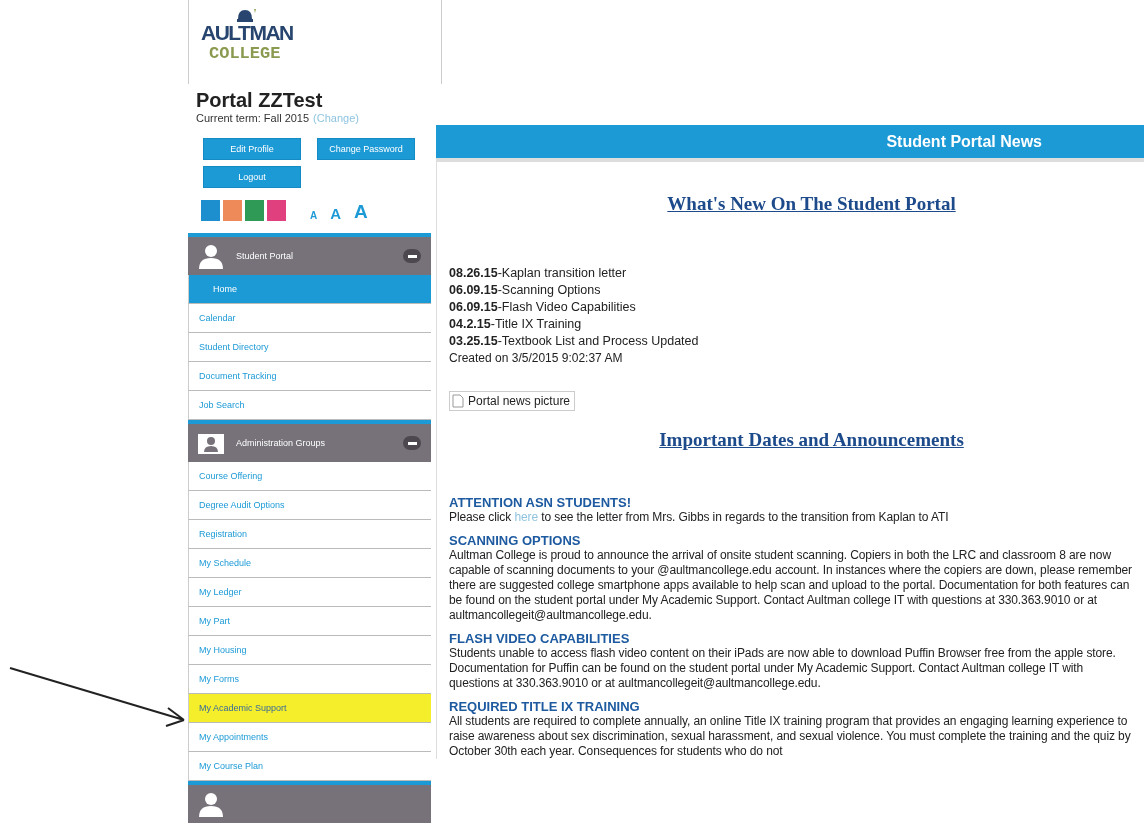 The image size is (1144, 828). Describe the element at coordinates (791, 585) in the screenshot. I see `announcement-text: Aultman College is proud to announce the arrival of onsite student scanning. Copiers in both the LRC and classroom 8 are now capable of scanning documents to your @aultmancollege.edu account. In instances where the copiers are down, please remember there are suggested college smartphone apps available to help scan and upload to the portal. Documentation for both features can be found on the student portal under My Academic Support. Contact Aultman college IT with questions at 330.363.9010 or at aultmancollegeit@aultmancollege.edu.` at that location.